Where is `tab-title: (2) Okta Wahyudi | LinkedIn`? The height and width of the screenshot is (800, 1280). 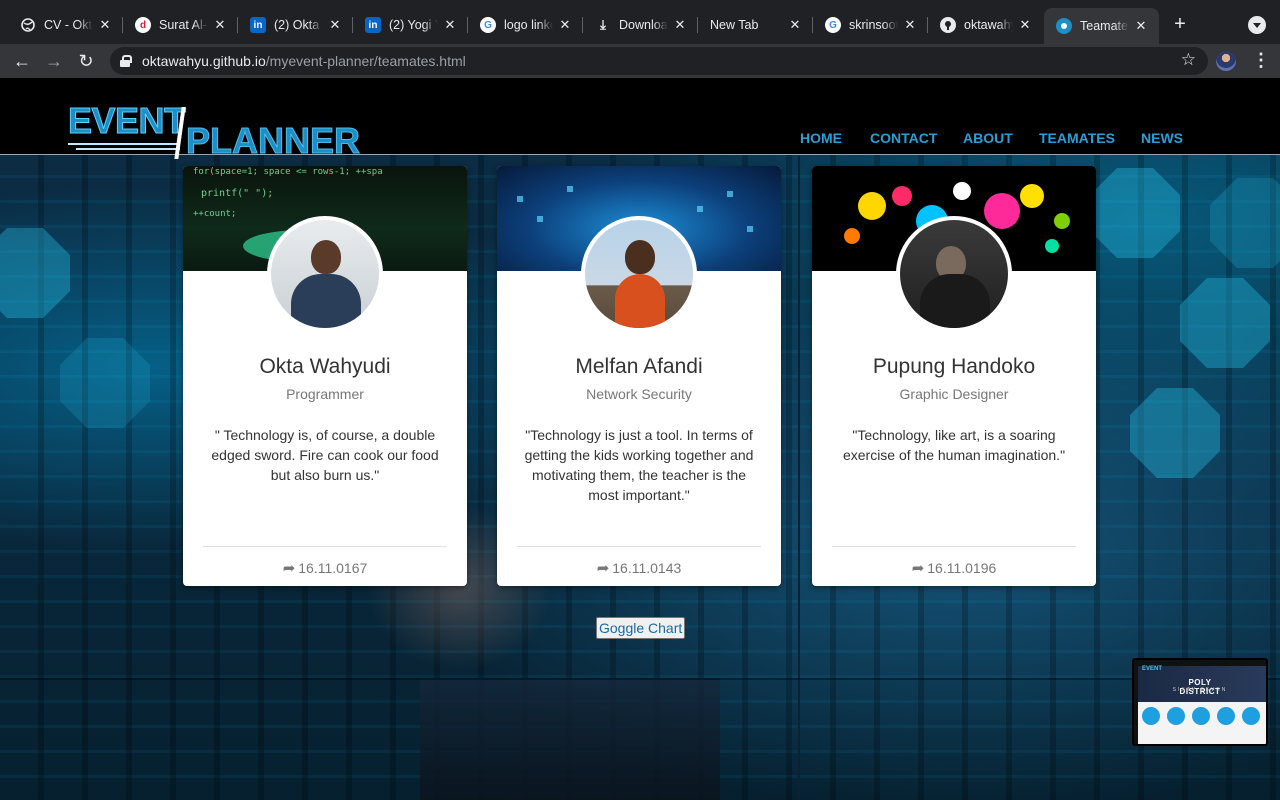
tab-title: (2) Okta Wahyudi | LinkedIn is located at coordinates (298, 25).